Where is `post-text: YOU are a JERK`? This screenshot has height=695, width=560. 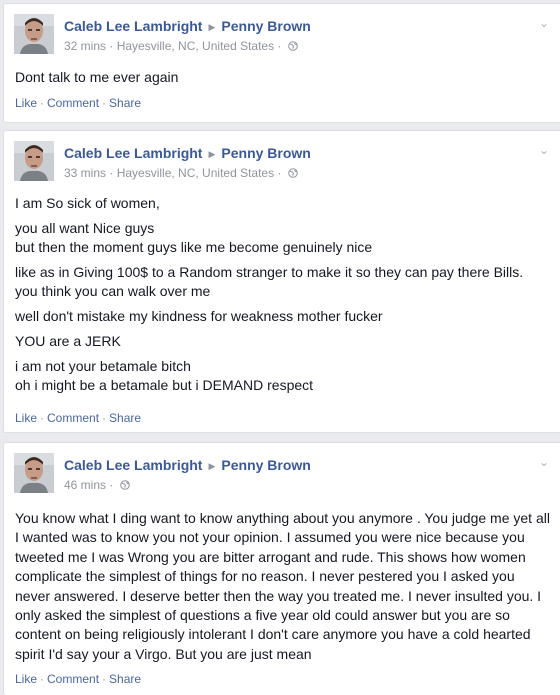
post-text: YOU are a JERK is located at coordinates (68, 341).